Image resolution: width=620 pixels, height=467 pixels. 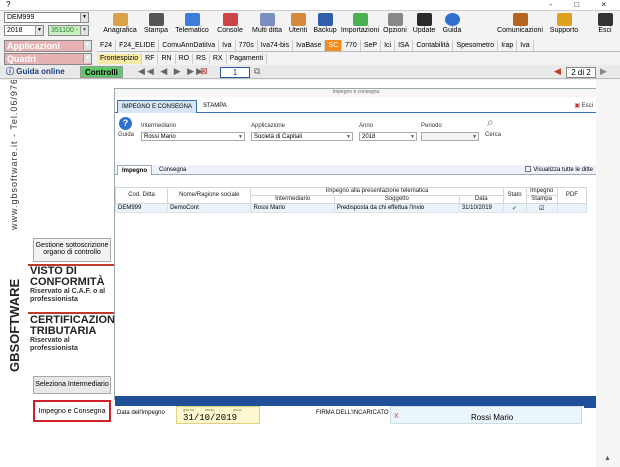 I want to click on group-impegno-telematico: Impegno alla presentazione telematica, so click(x=377, y=191).